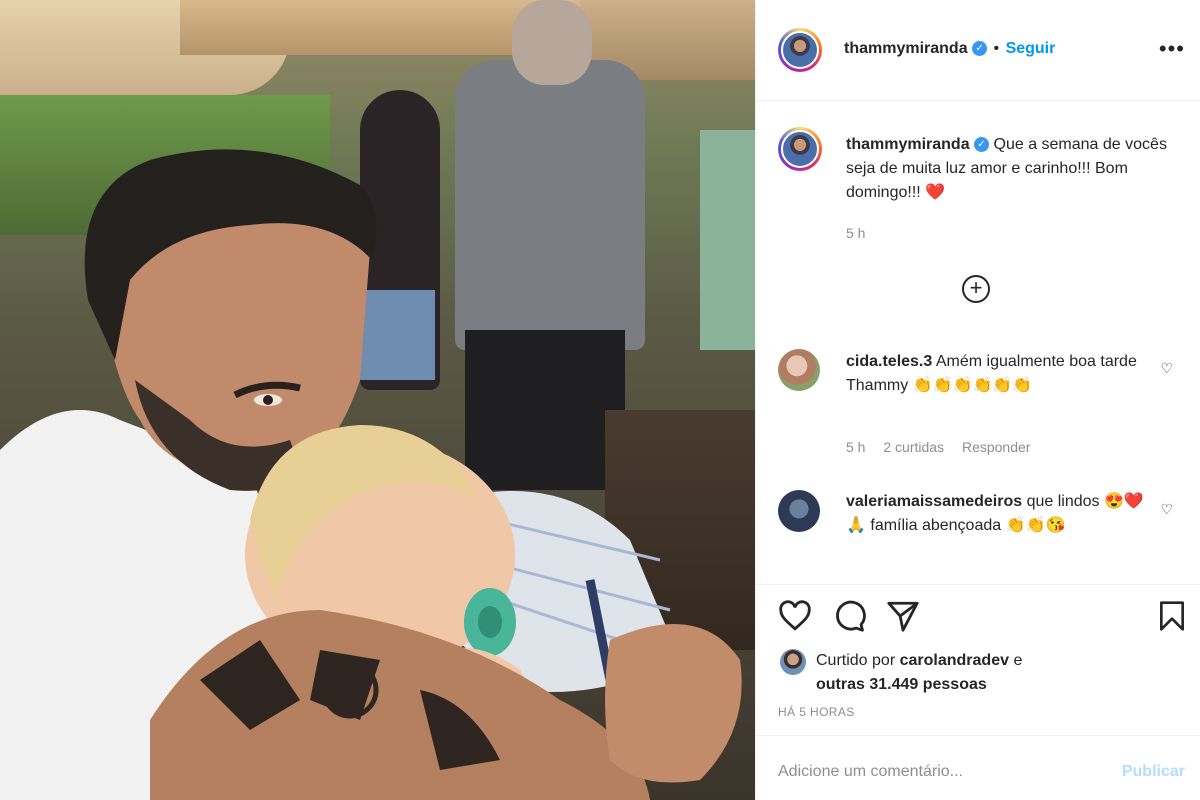 This screenshot has height=800, width=1200. Describe the element at coordinates (795, 616) in the screenshot. I see `heart-icon` at that location.